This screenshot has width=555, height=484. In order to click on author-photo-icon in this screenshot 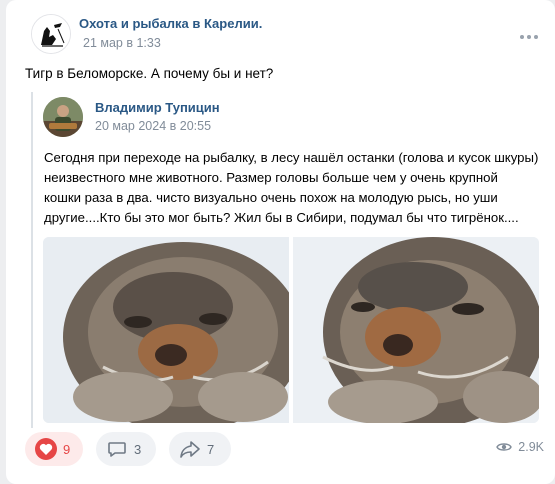, I will do `click(63, 117)`.